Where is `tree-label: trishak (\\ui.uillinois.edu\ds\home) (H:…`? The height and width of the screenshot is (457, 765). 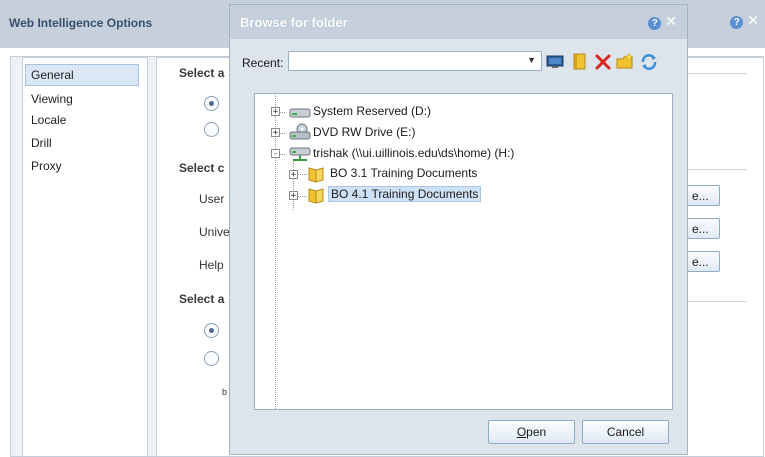
tree-label: trishak (\\ui.uillinois.edu\ds\home) (H:… is located at coordinates (414, 153).